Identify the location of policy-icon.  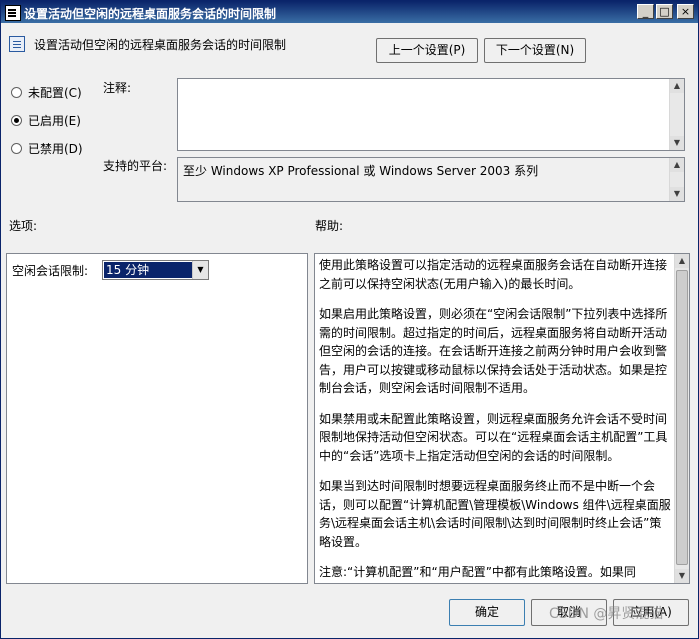
(13, 13).